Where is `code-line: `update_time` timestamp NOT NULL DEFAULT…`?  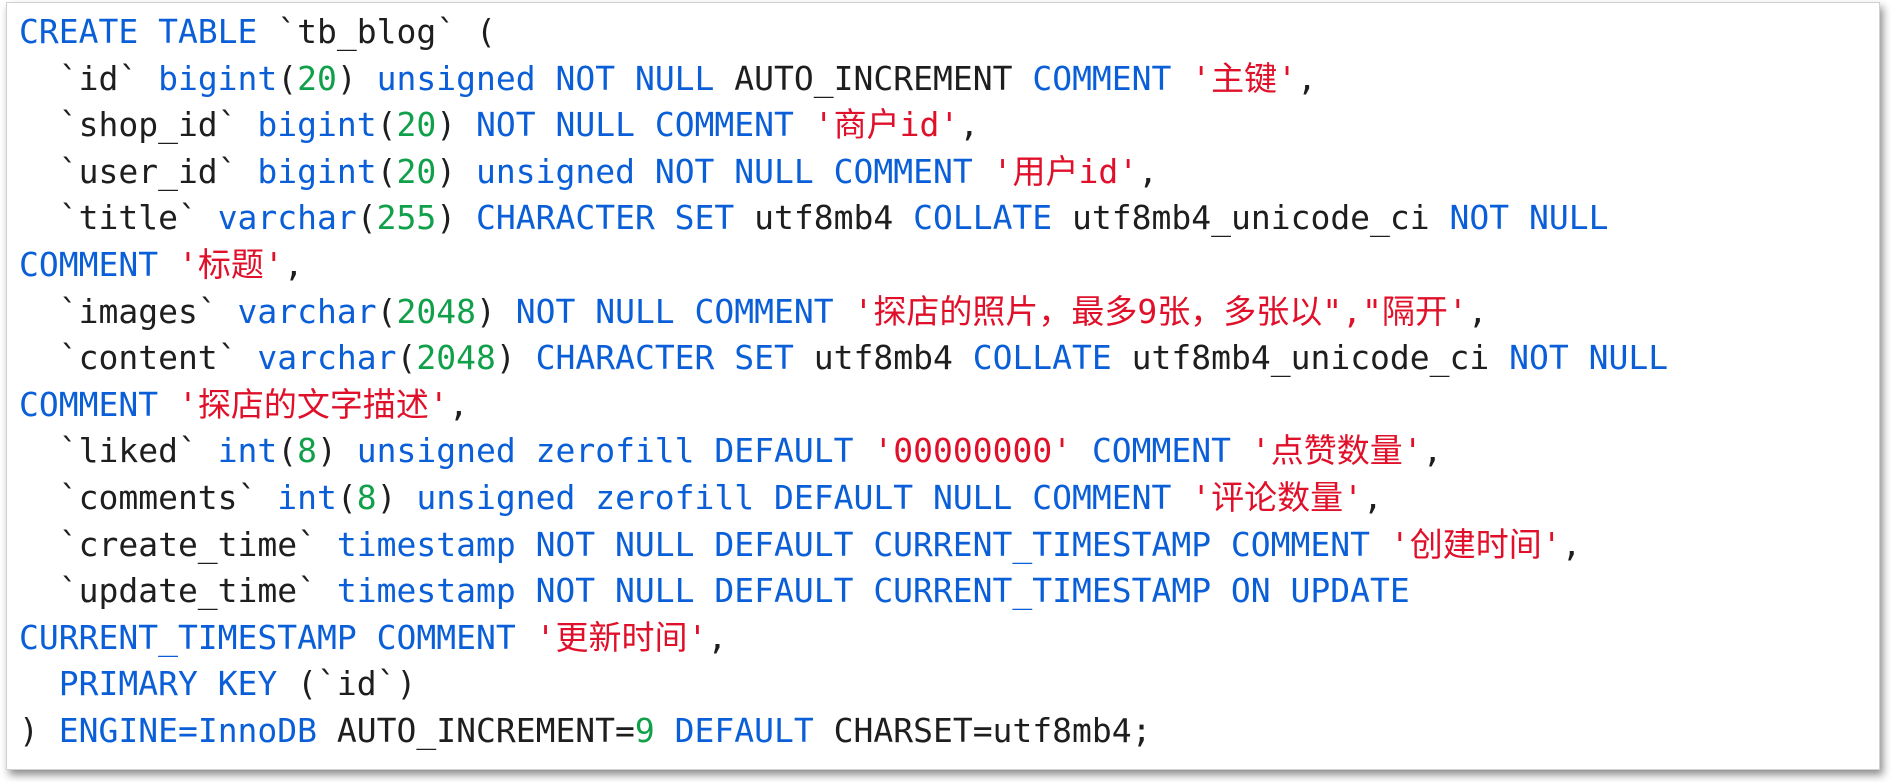
code-line: `update_time` timestamp NOT NULL DEFAULT… is located at coordinates (843, 591).